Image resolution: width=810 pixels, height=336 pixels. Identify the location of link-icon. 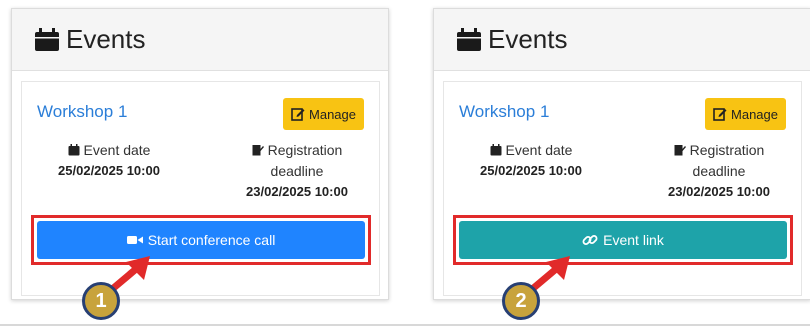
(590, 240).